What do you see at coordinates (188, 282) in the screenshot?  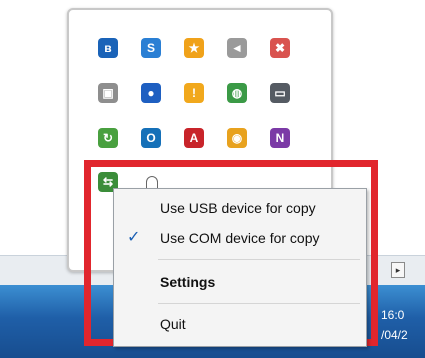 I see `menu-item-label: Settings` at bounding box center [188, 282].